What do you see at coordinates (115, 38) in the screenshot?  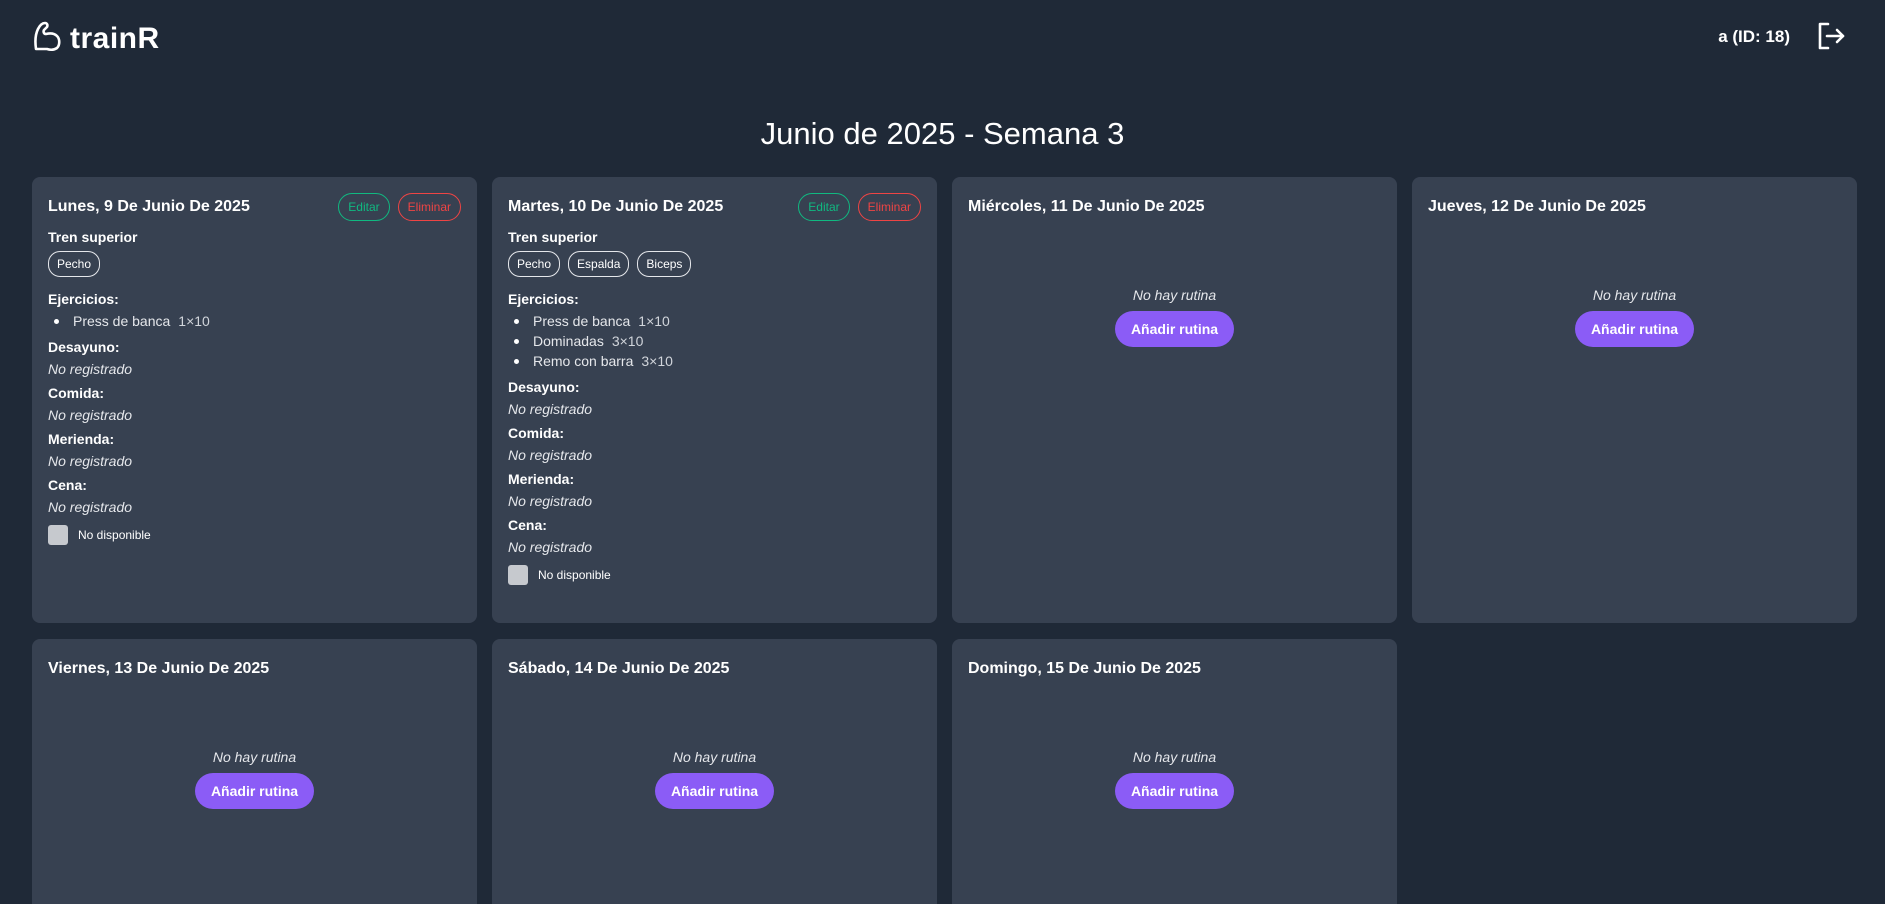 I see `app-name: trainR` at bounding box center [115, 38].